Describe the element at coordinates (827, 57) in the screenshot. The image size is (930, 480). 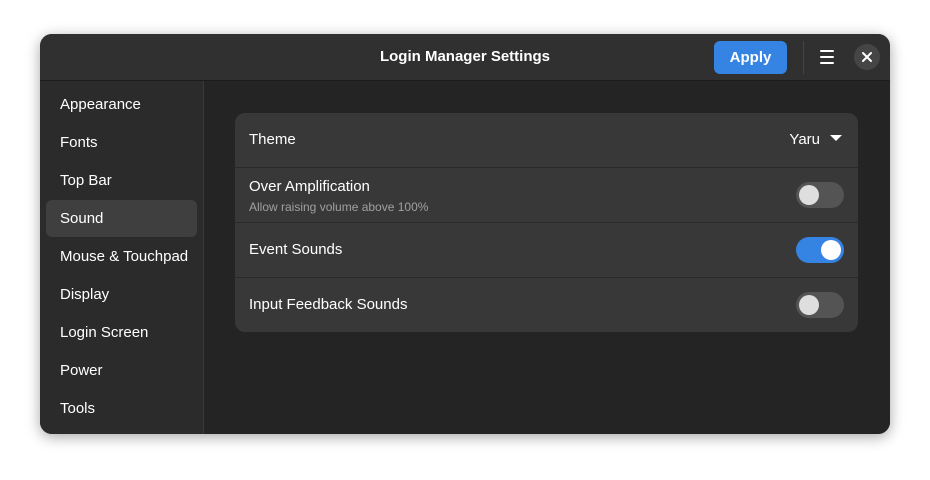
I see `menu-button` at that location.